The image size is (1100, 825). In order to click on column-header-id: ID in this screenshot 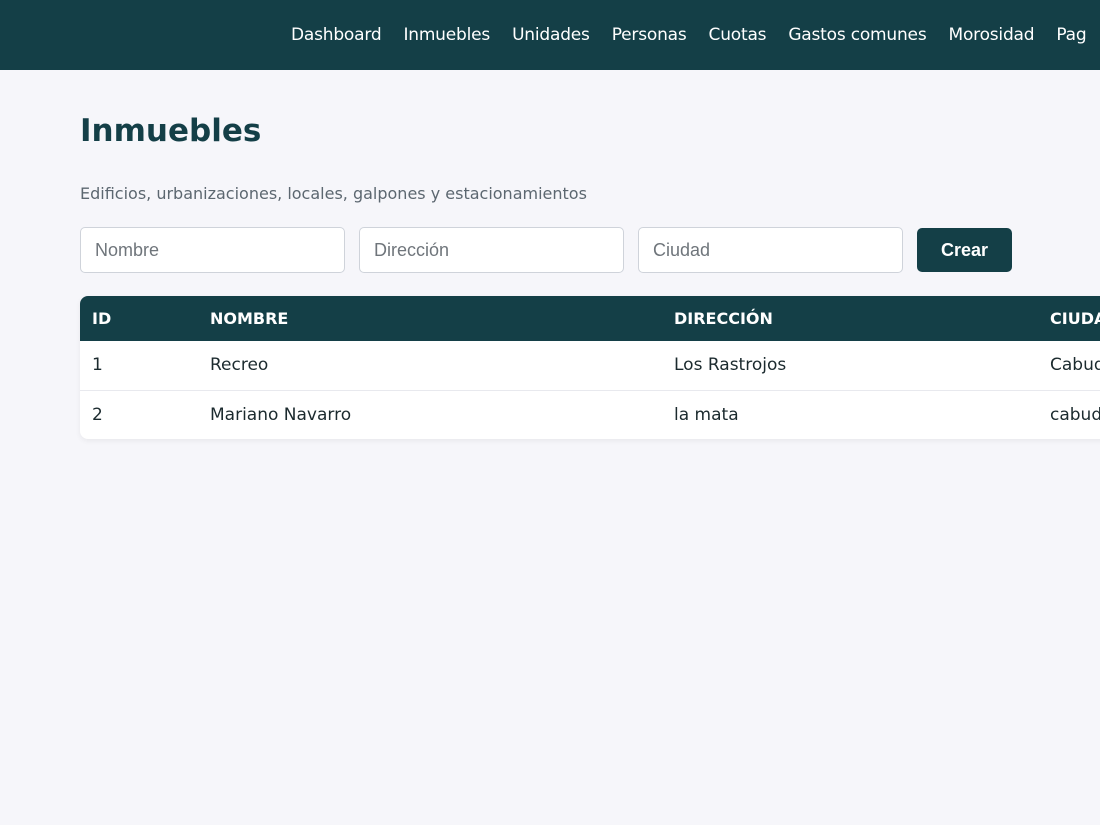, I will do `click(102, 318)`.